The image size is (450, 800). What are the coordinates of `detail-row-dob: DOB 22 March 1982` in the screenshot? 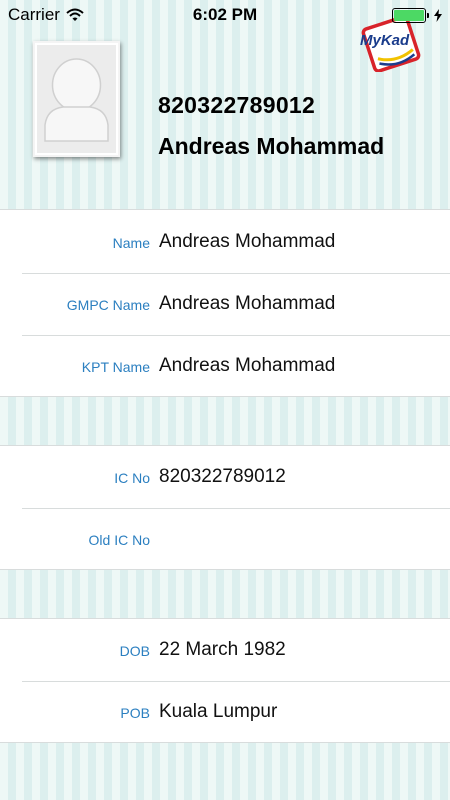 It's located at (225, 650).